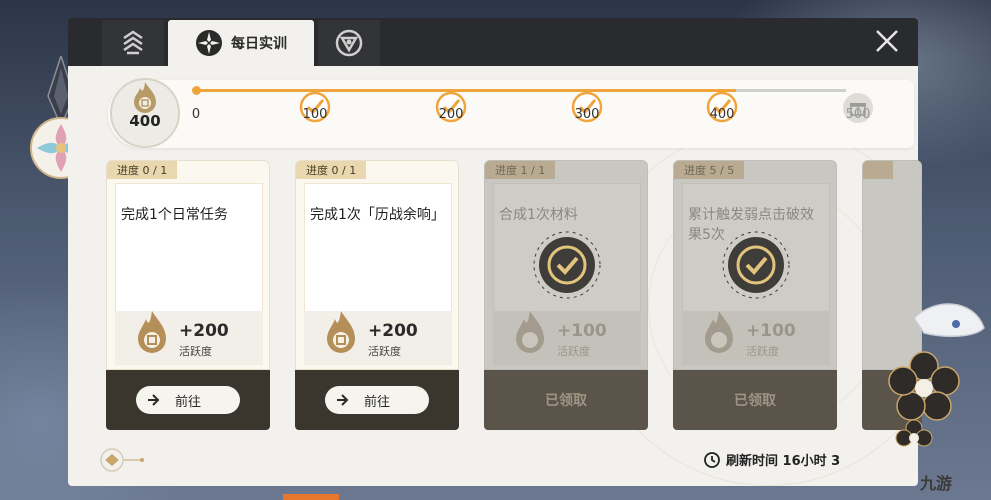 The height and width of the screenshot is (500, 991). I want to click on activity-current-value: 400, so click(145, 121).